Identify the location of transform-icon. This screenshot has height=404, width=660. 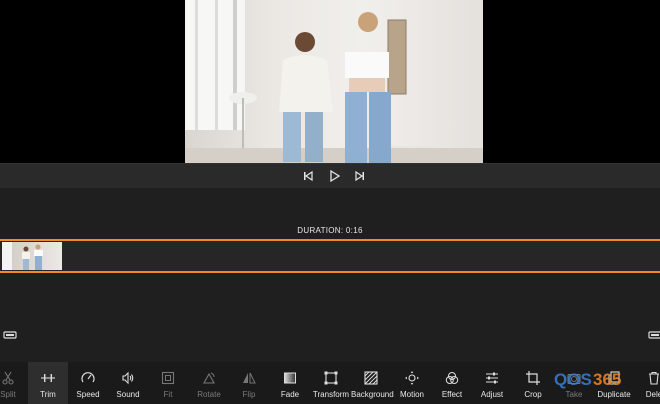
(331, 378).